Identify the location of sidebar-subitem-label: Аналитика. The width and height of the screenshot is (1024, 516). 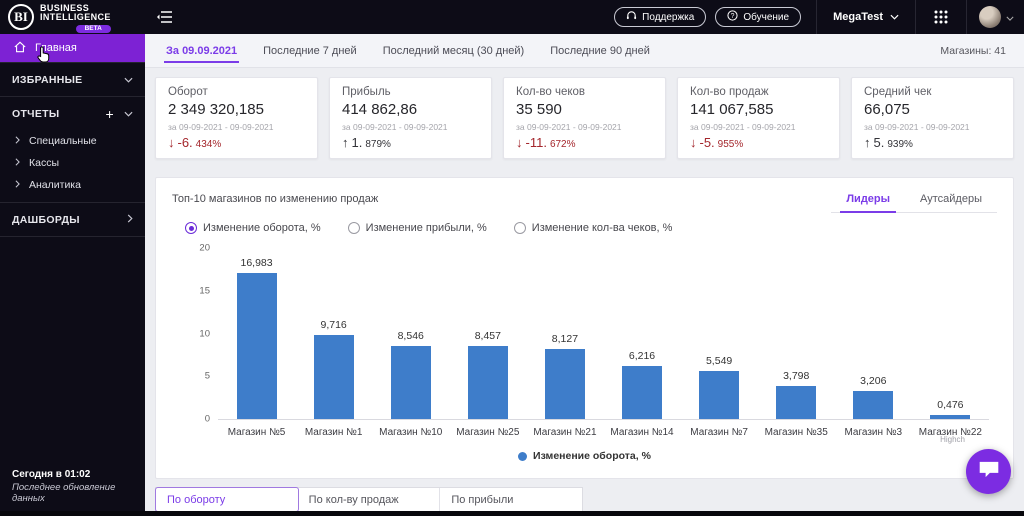
(55, 185).